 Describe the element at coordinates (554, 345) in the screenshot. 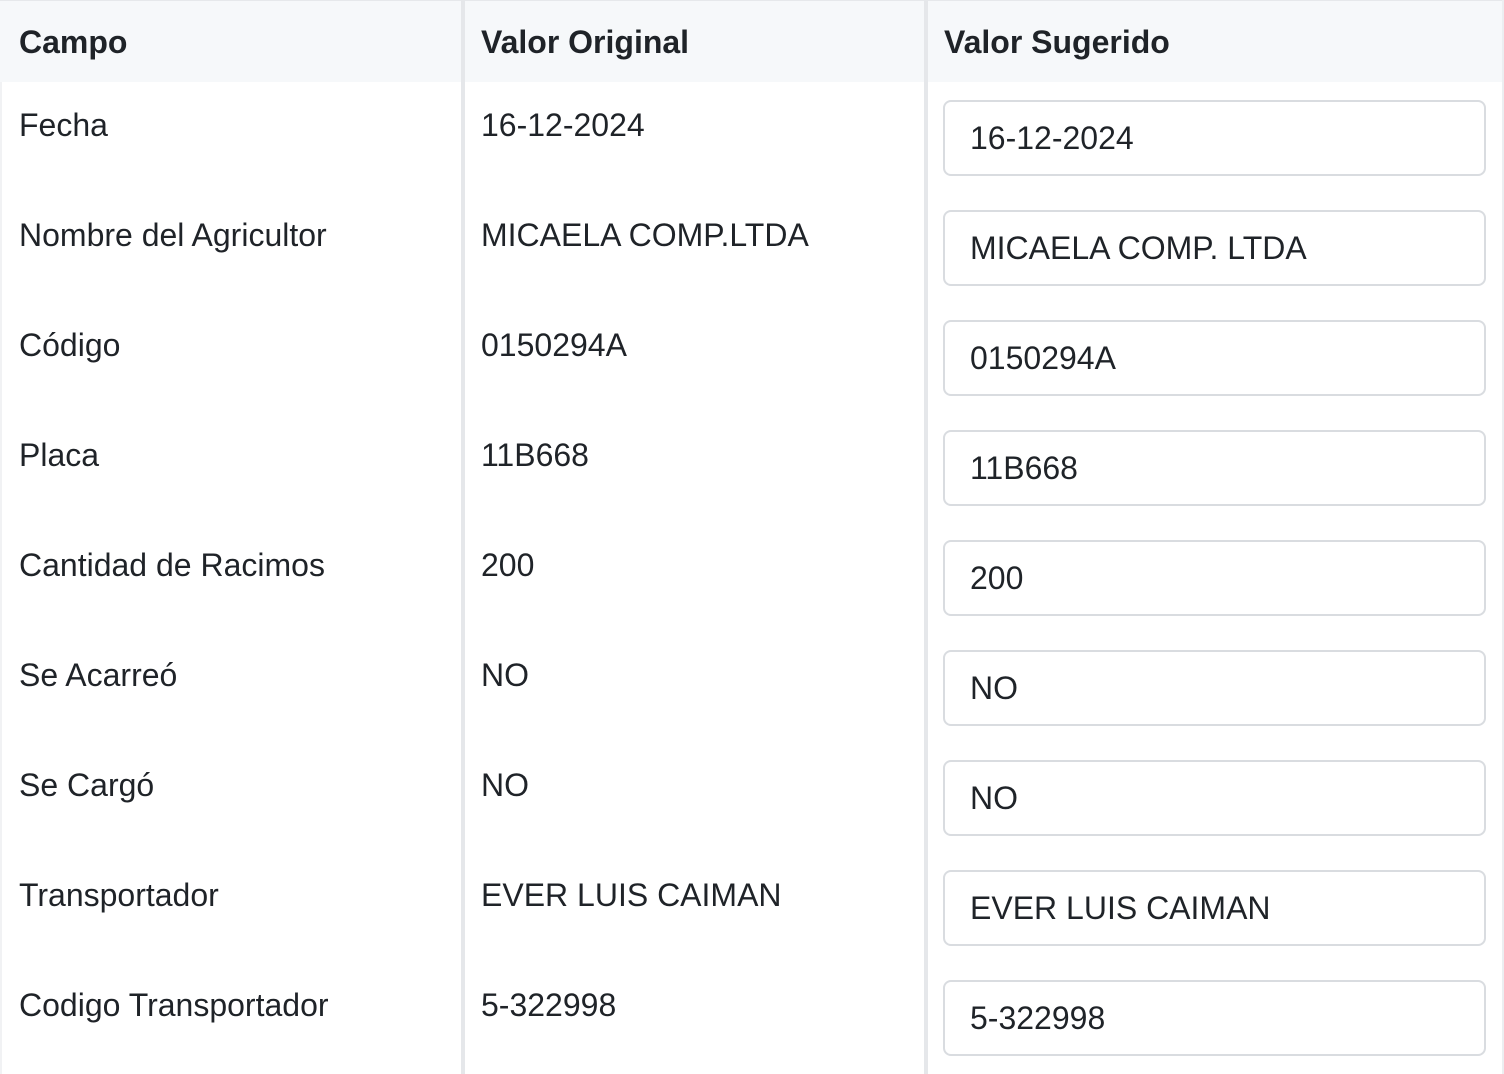

I see `original-value: 0150294A` at that location.